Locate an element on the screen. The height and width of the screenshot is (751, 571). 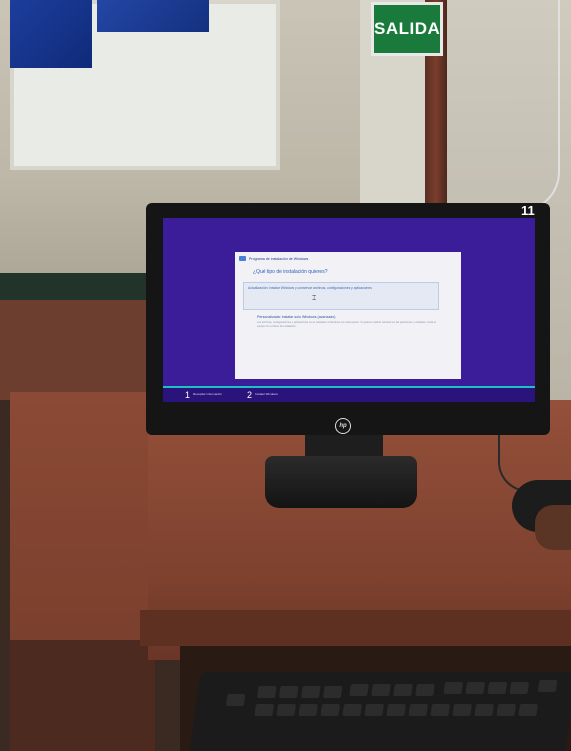
user-hand is located at coordinates (553, 527).